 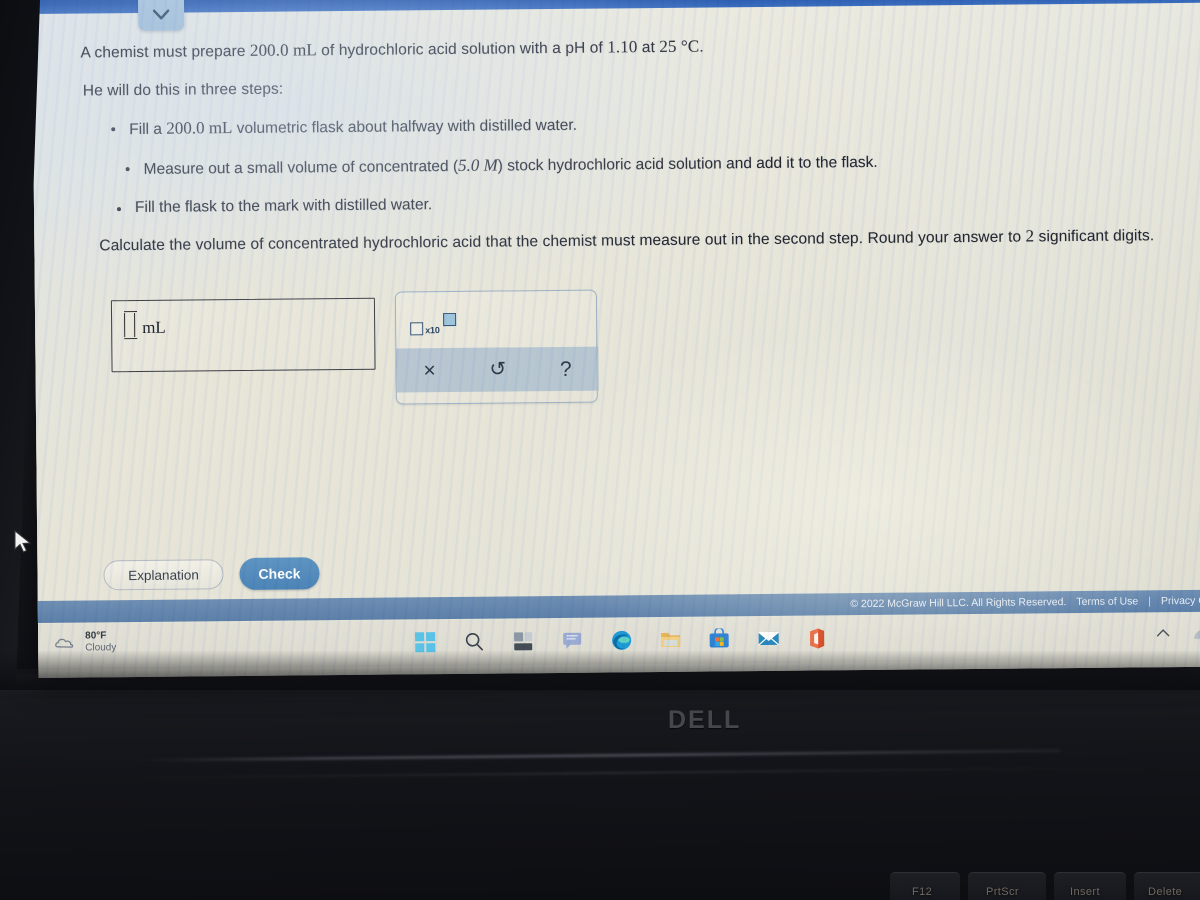 I want to click on undo-icon: ↺, so click(x=497, y=369).